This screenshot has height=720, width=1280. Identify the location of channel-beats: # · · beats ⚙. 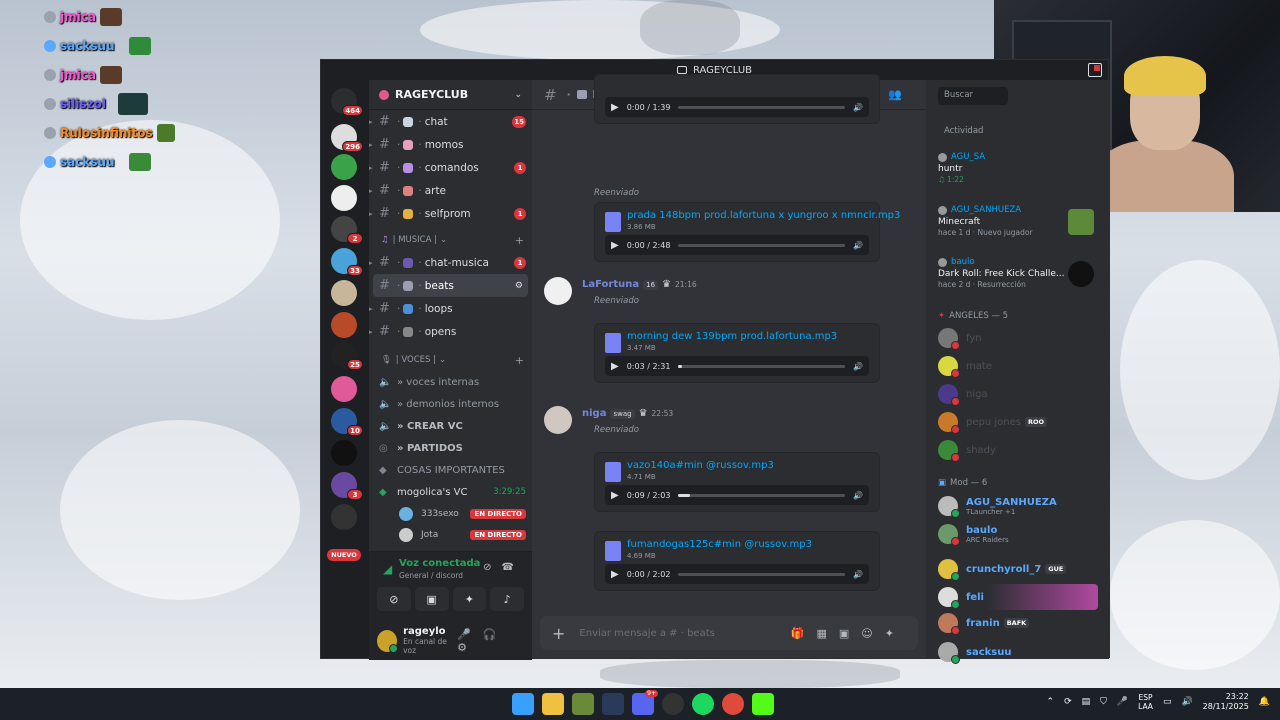
(450, 285).